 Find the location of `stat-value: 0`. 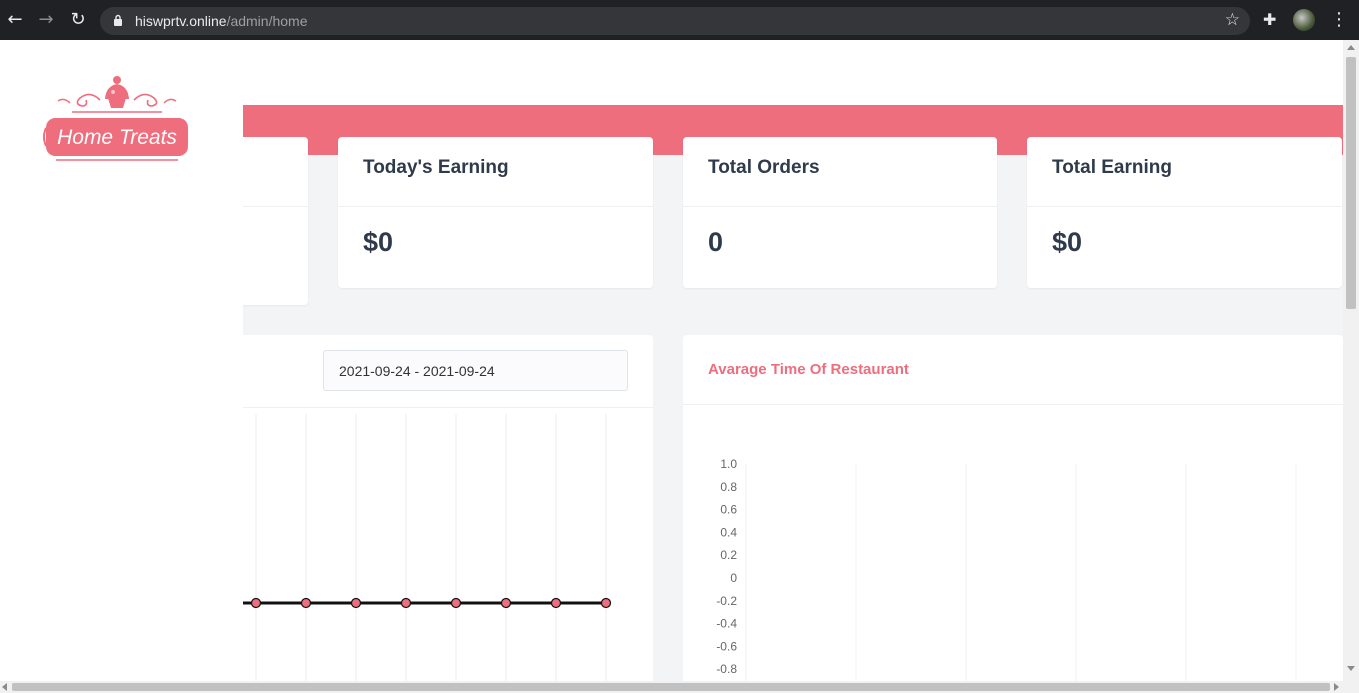

stat-value: 0 is located at coordinates (716, 242).